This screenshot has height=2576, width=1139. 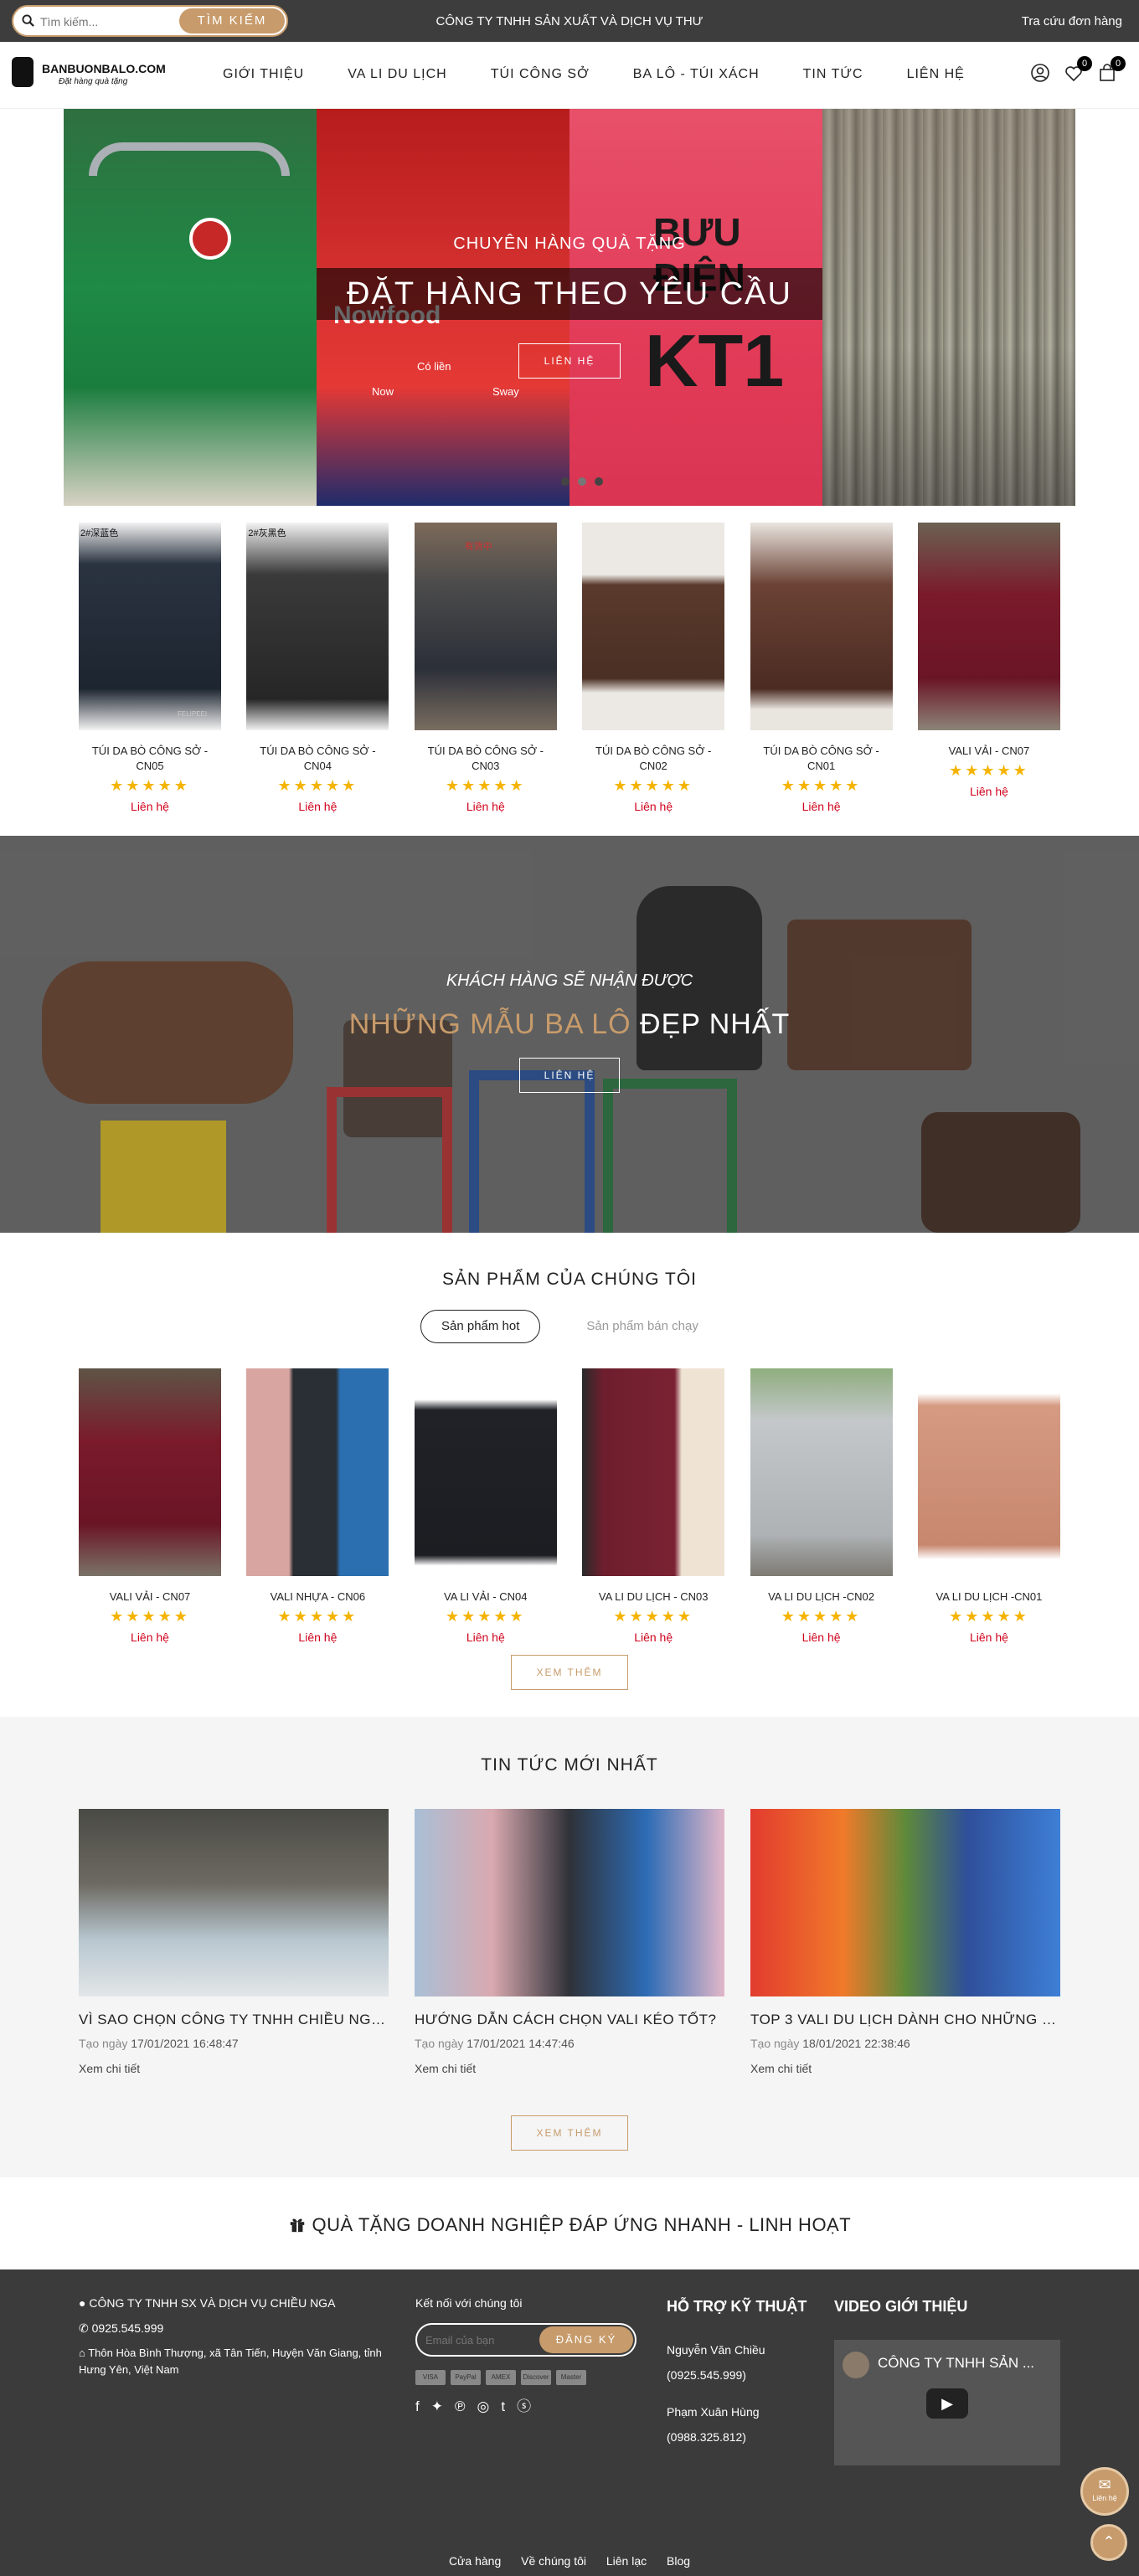 What do you see at coordinates (484, 2339) in the screenshot?
I see `email-field` at bounding box center [484, 2339].